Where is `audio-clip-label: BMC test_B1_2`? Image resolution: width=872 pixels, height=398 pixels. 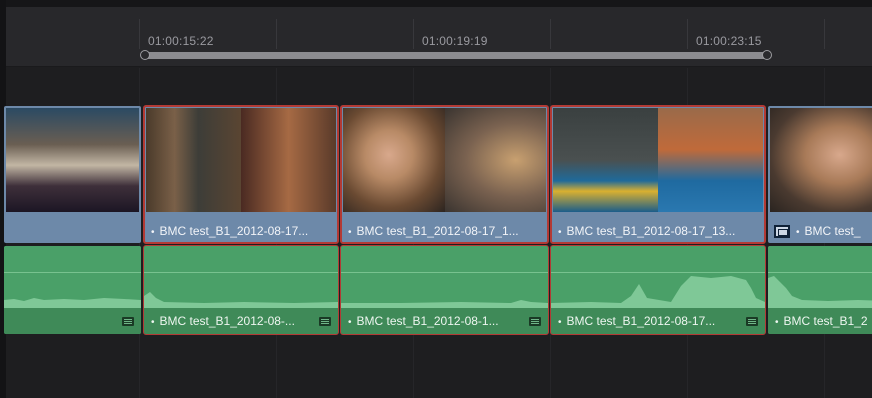
audio-clip-label: BMC test_B1_2 is located at coordinates (821, 321).